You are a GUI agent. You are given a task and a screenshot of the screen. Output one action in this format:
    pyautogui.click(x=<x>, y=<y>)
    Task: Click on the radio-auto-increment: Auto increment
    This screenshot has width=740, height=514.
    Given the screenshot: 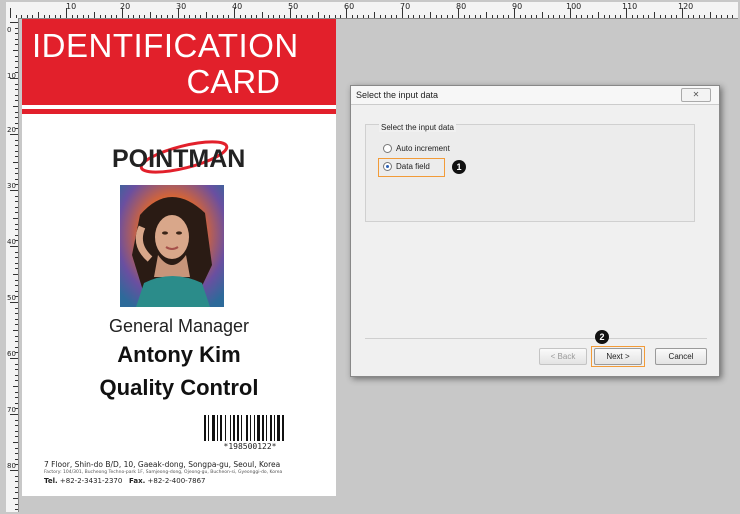 What is the action you would take?
    pyautogui.click(x=416, y=148)
    